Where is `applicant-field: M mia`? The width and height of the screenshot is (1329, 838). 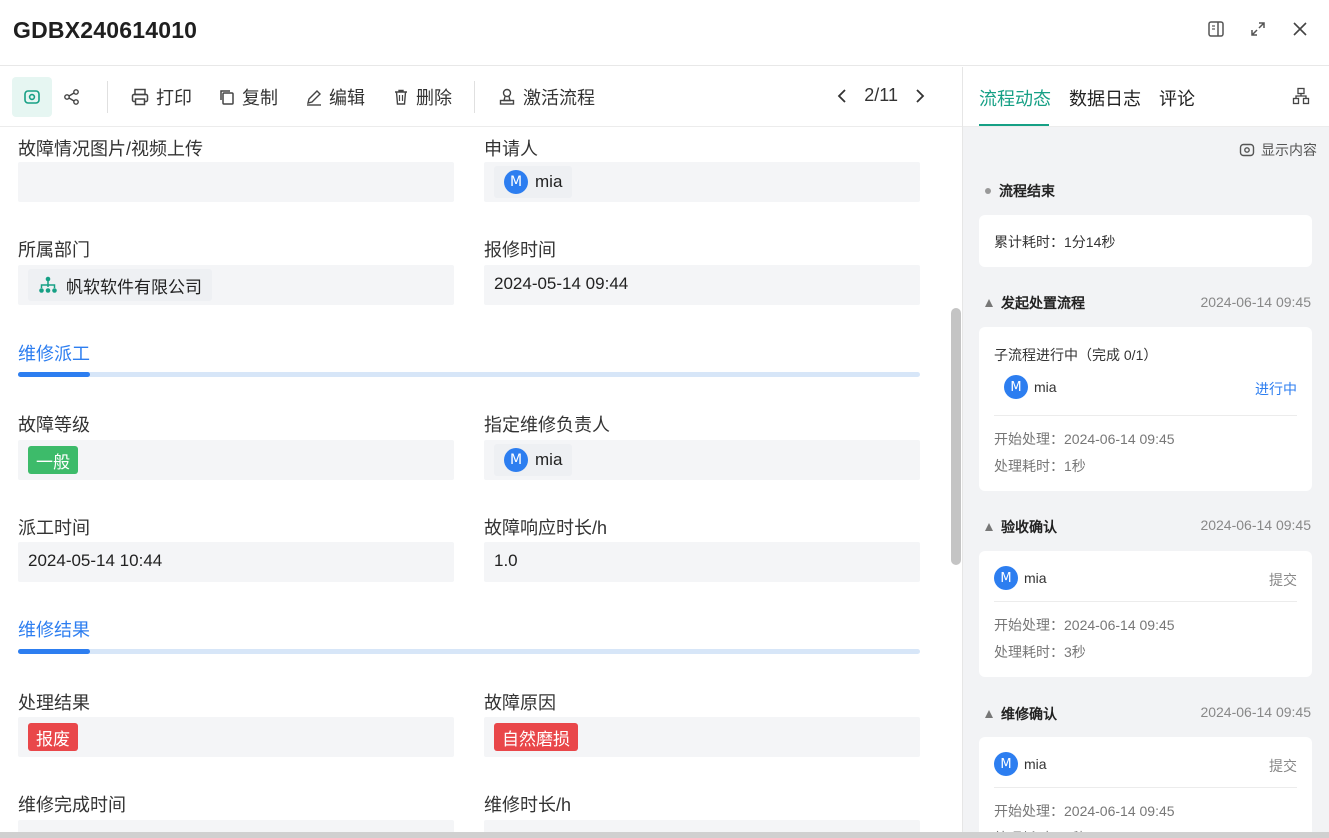 applicant-field: M mia is located at coordinates (702, 182).